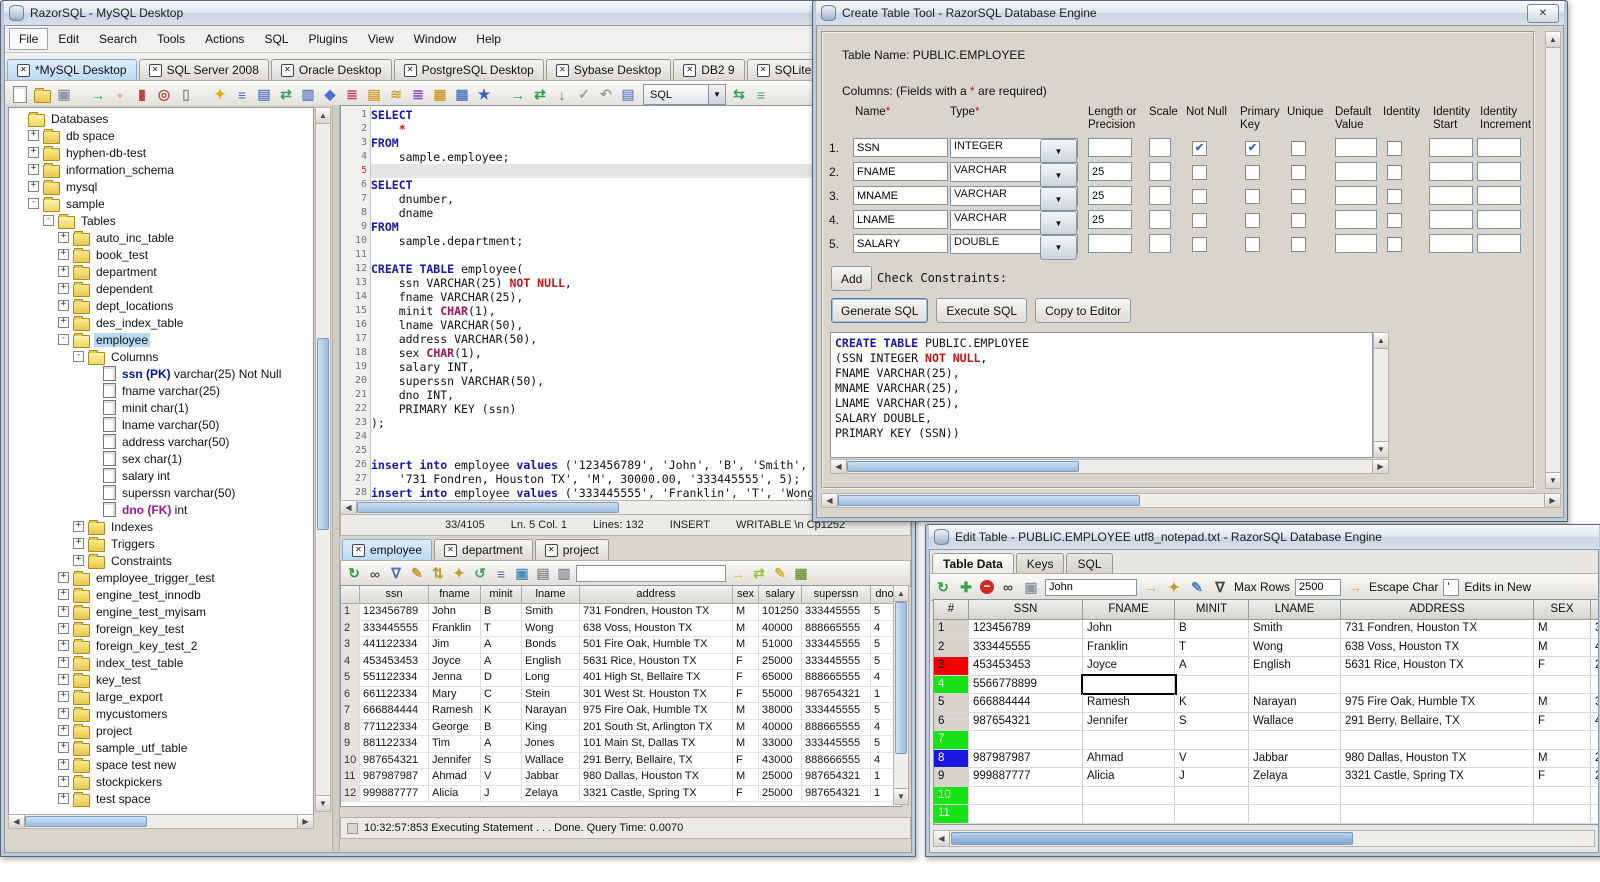  What do you see at coordinates (161, 662) in the screenshot?
I see `tree-item-index-test-table: + index_test_table` at bounding box center [161, 662].